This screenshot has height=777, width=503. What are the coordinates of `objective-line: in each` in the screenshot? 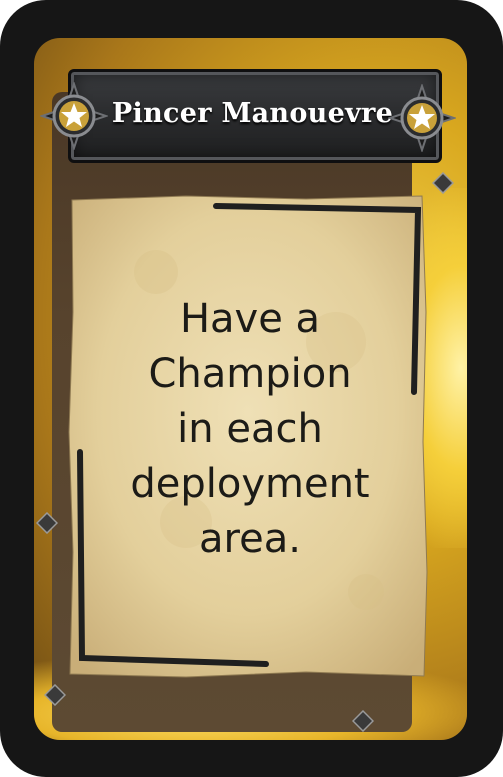 It's located at (250, 429).